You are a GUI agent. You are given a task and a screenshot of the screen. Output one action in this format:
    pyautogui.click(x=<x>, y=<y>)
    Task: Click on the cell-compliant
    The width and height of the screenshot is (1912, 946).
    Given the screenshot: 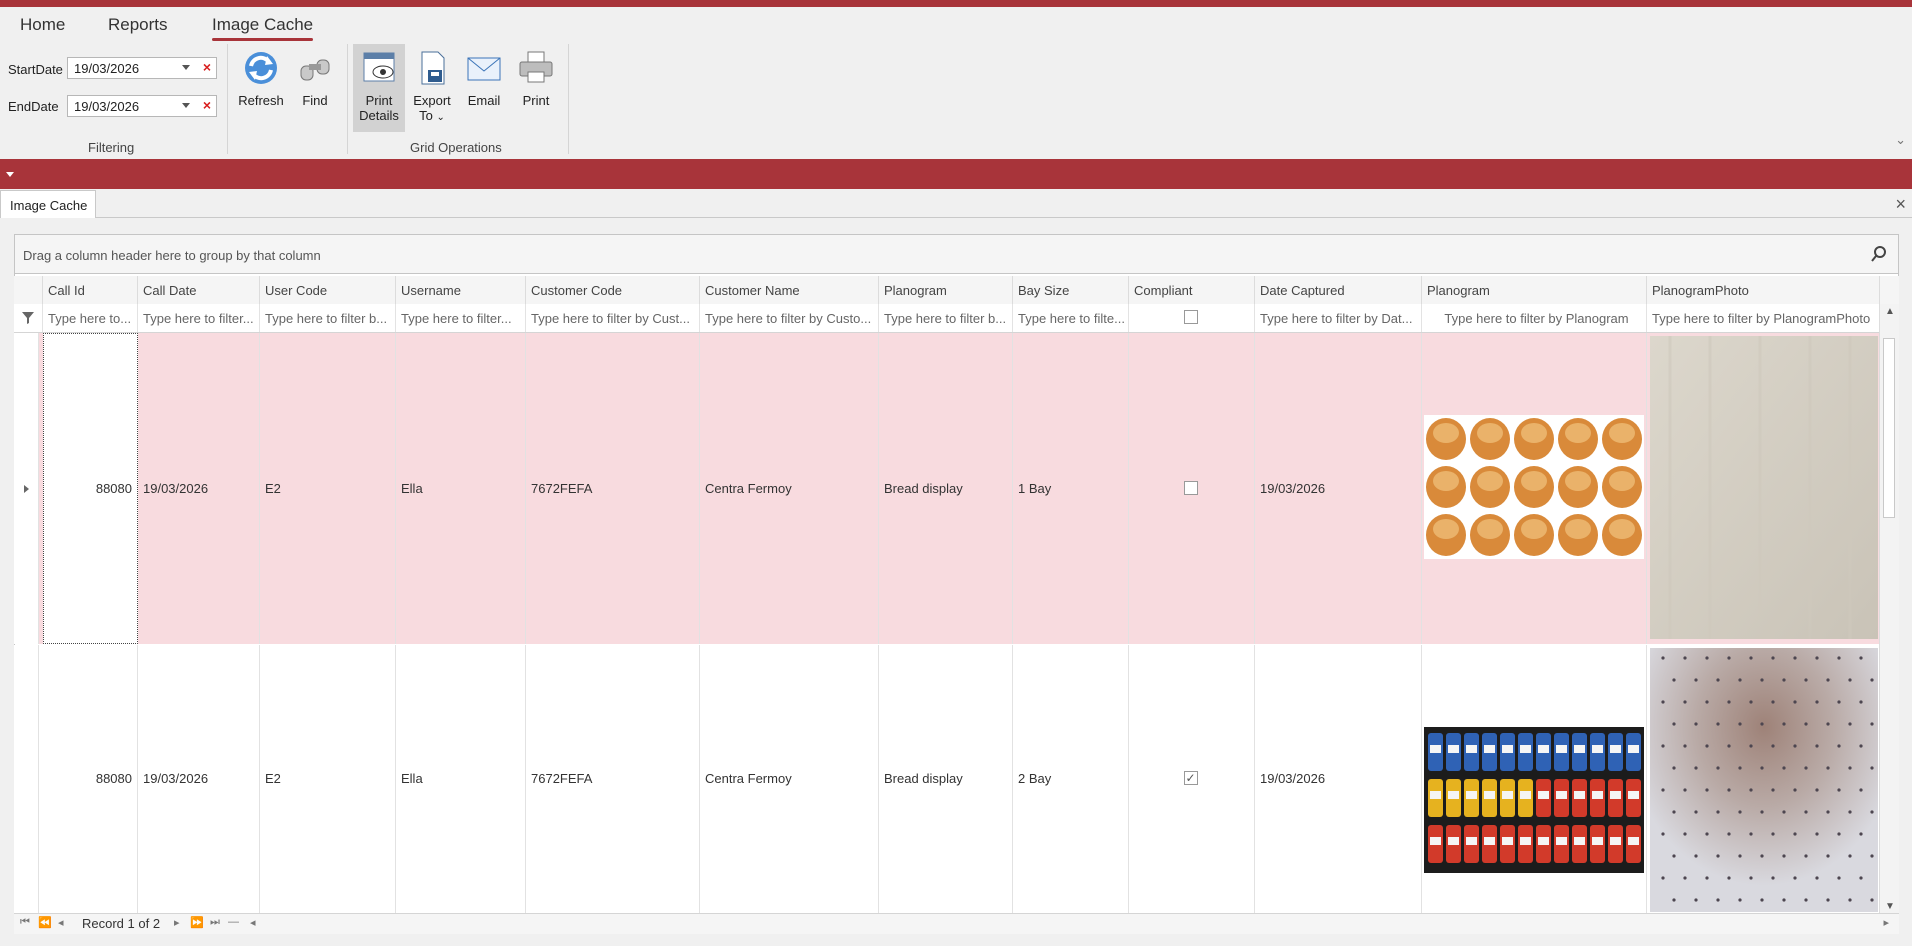 What is the action you would take?
    pyautogui.click(x=1192, y=488)
    